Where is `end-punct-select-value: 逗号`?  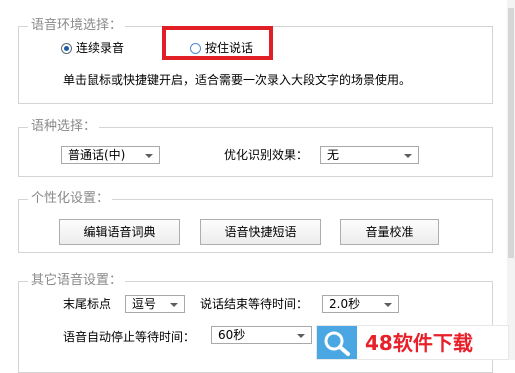
end-punct-select-value: 逗号 is located at coordinates (144, 304).